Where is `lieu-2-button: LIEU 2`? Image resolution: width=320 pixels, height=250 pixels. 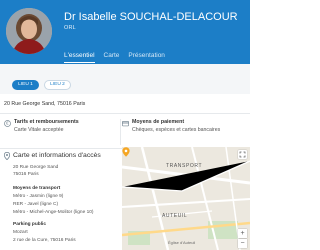 lieu-2-button: LIEU 2 is located at coordinates (57, 85).